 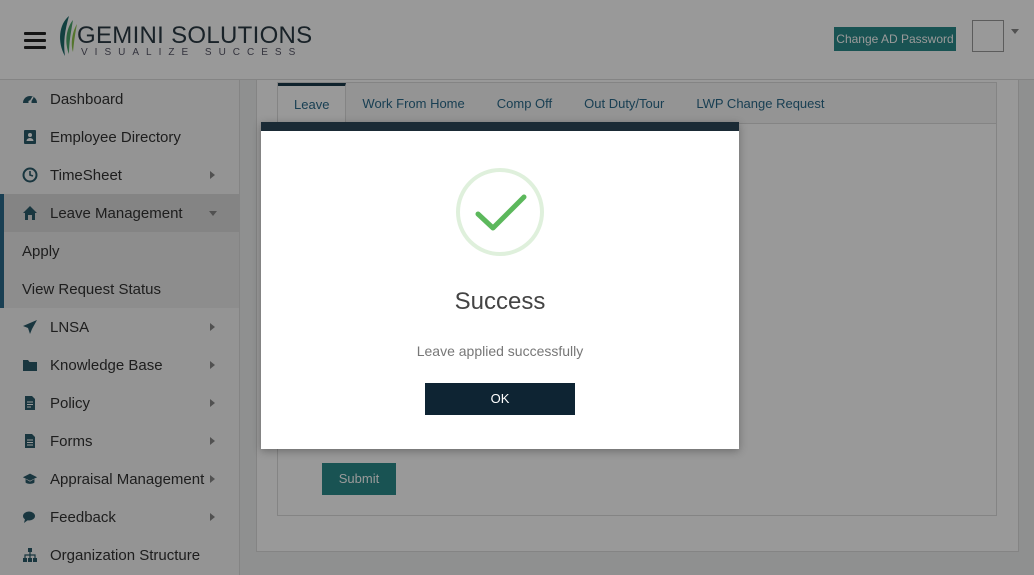 I want to click on dialog-title: Success, so click(x=500, y=301).